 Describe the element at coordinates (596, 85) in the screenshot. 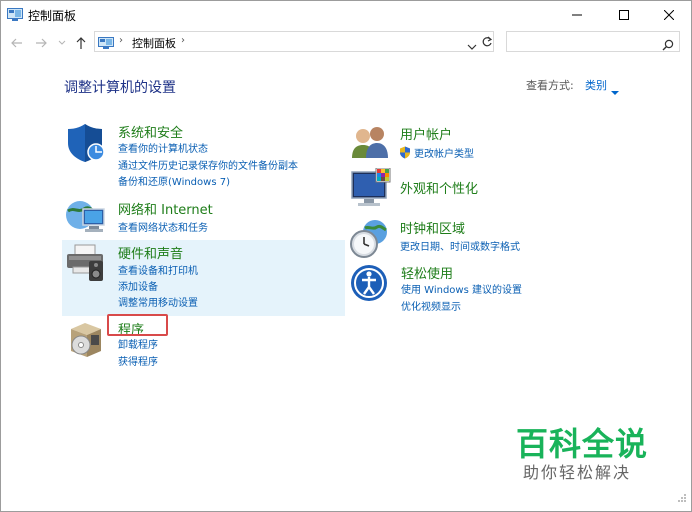

I see `view-by-dropdown: 类别` at that location.